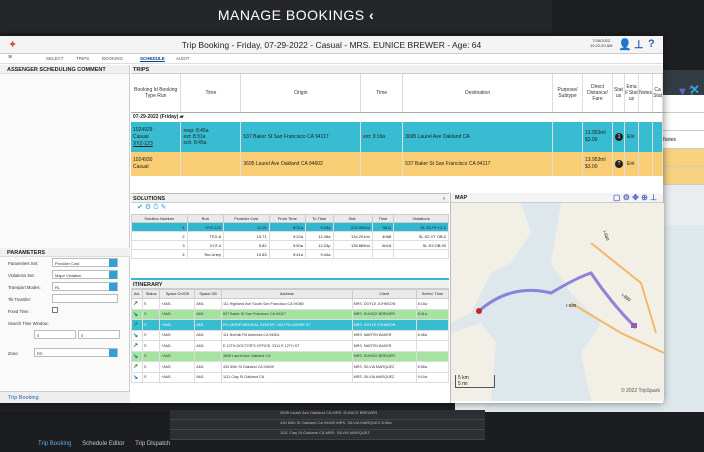 Image resolution: width=704 pixels, height=452 pixels. What do you see at coordinates (290, 198) in the screenshot?
I see `solutions-heading: SOLUTIONS ‹` at bounding box center [290, 198].